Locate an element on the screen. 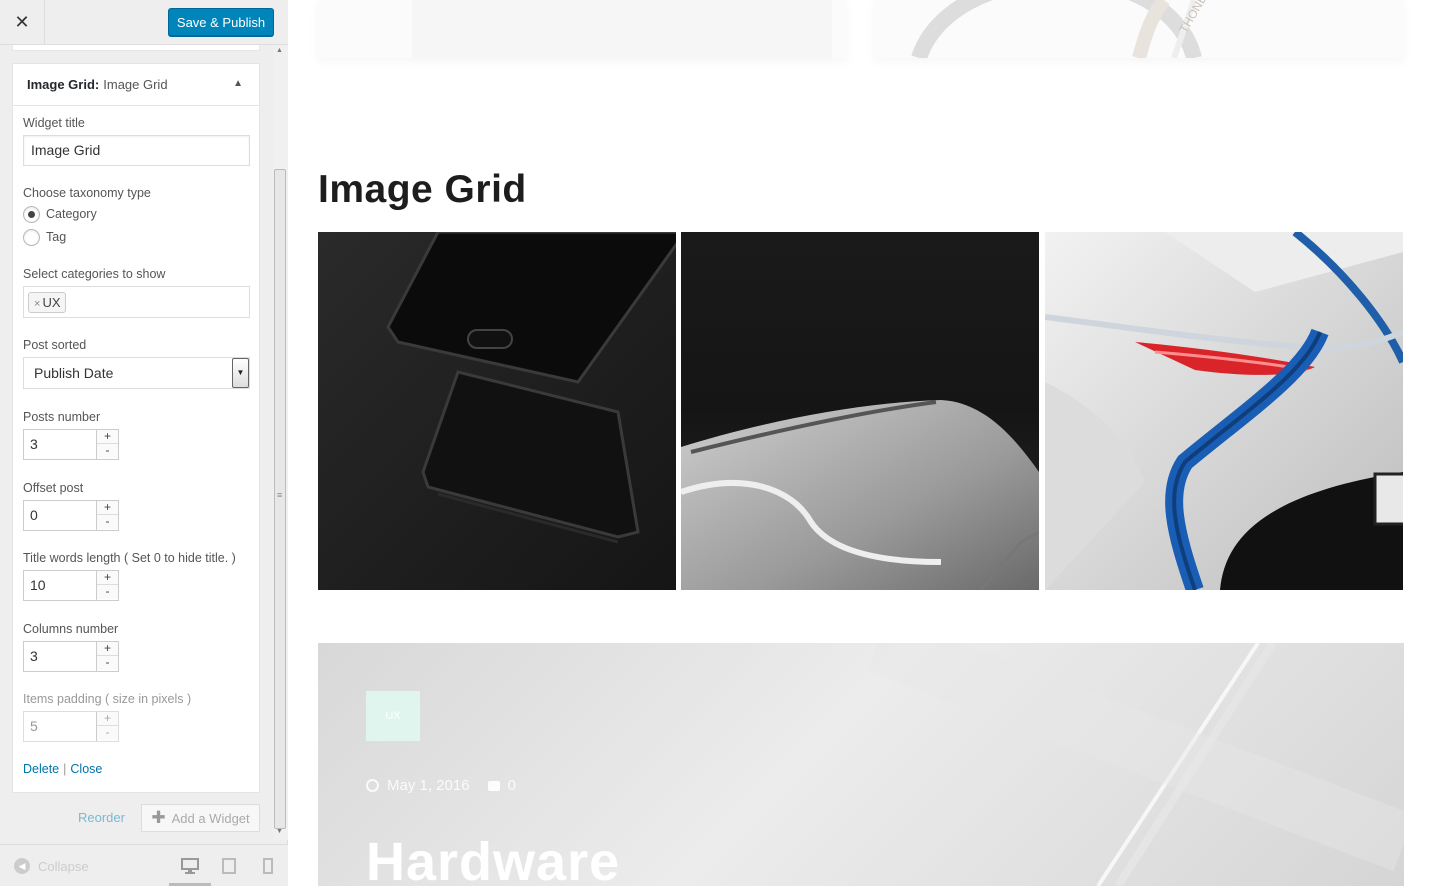 This screenshot has height=886, width=1433. triangle-up-icon: ▲ is located at coordinates (238, 83).